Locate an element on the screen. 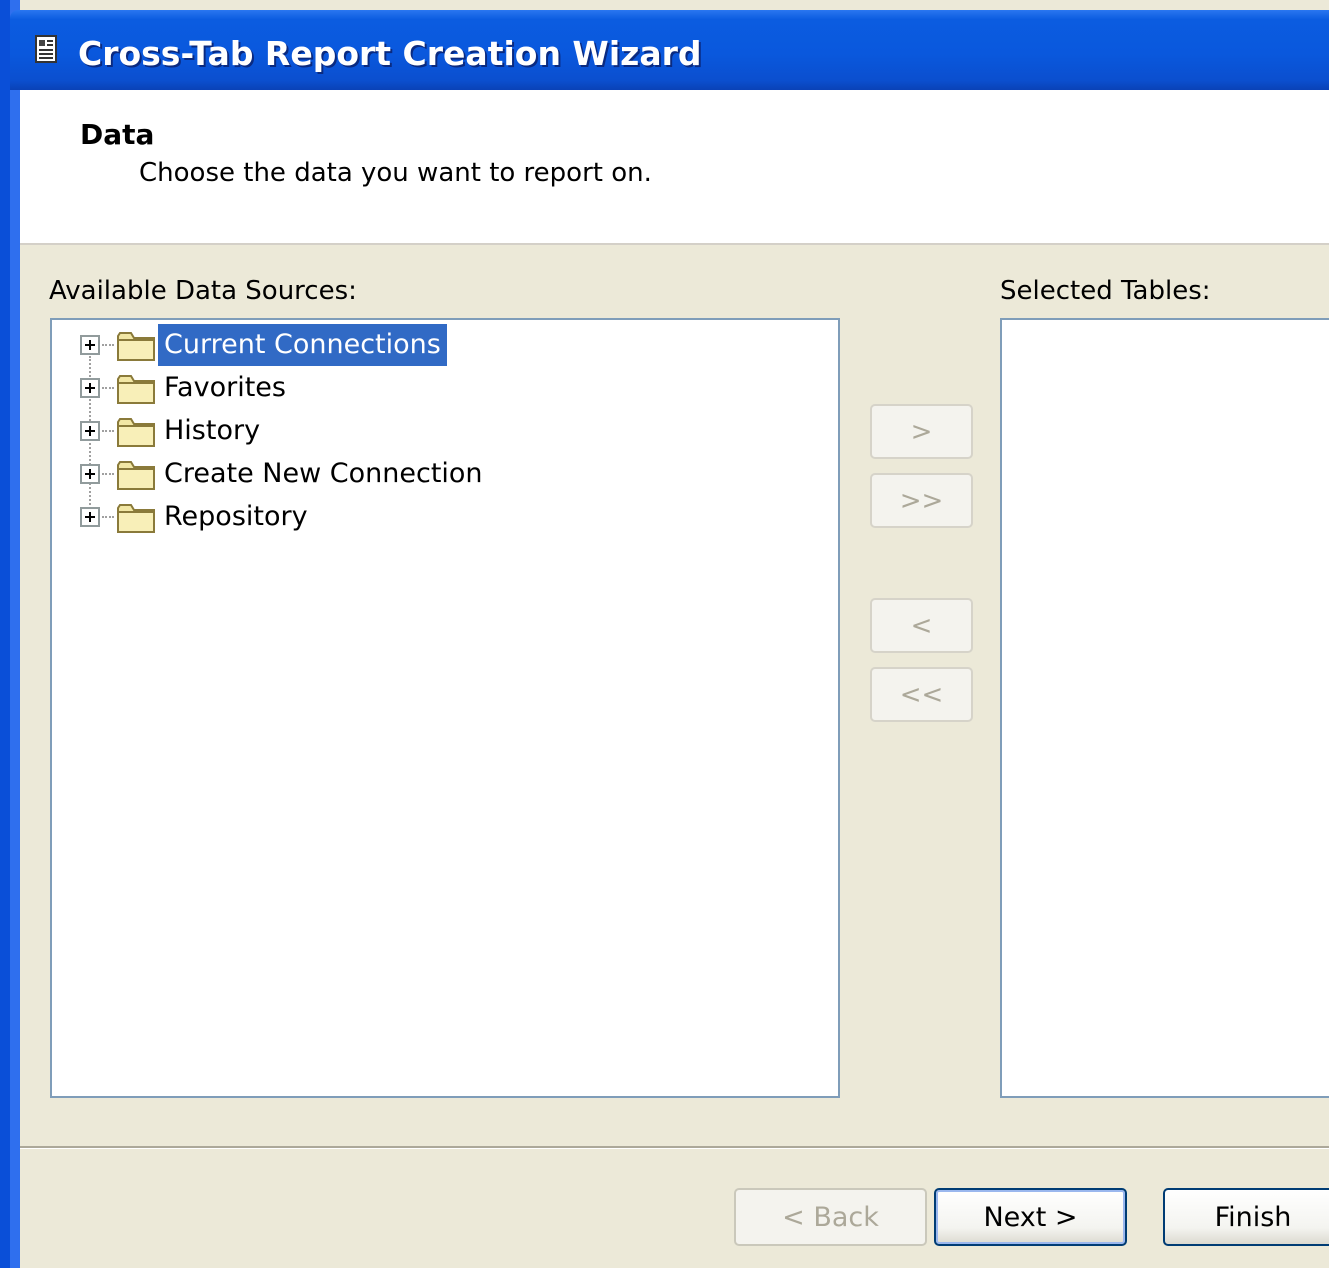  tree-item-current-connections: Current Connections is located at coordinates (442, 345).